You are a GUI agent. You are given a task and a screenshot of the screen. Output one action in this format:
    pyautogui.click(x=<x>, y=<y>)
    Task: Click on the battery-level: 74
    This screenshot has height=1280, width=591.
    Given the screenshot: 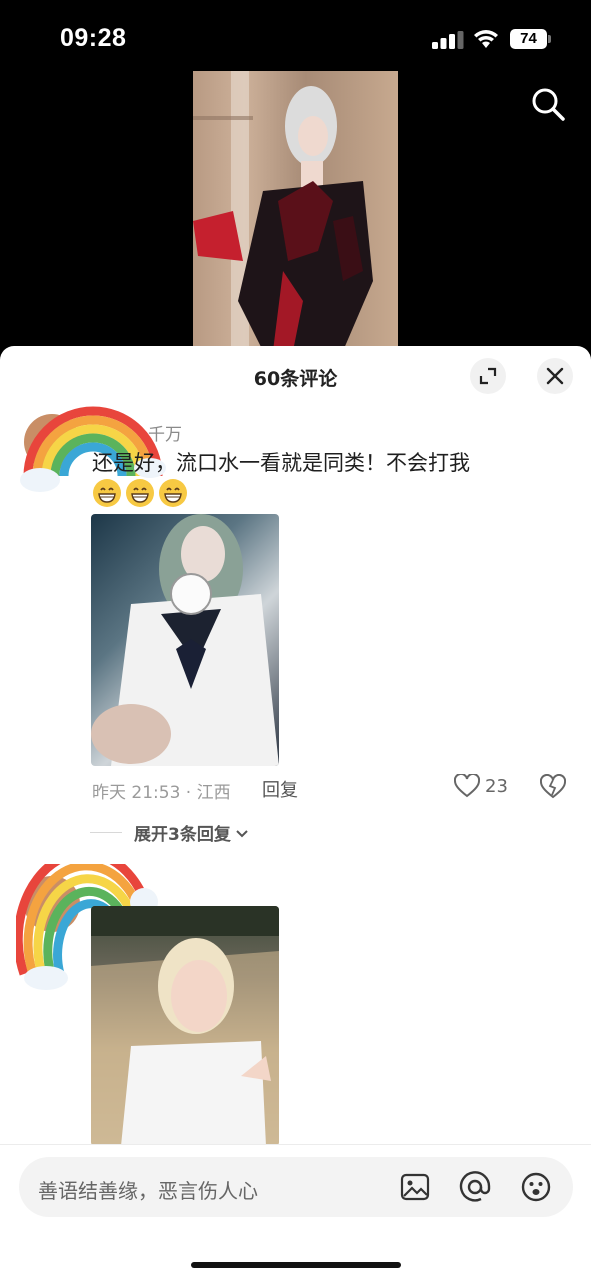 What is the action you would take?
    pyautogui.click(x=528, y=38)
    